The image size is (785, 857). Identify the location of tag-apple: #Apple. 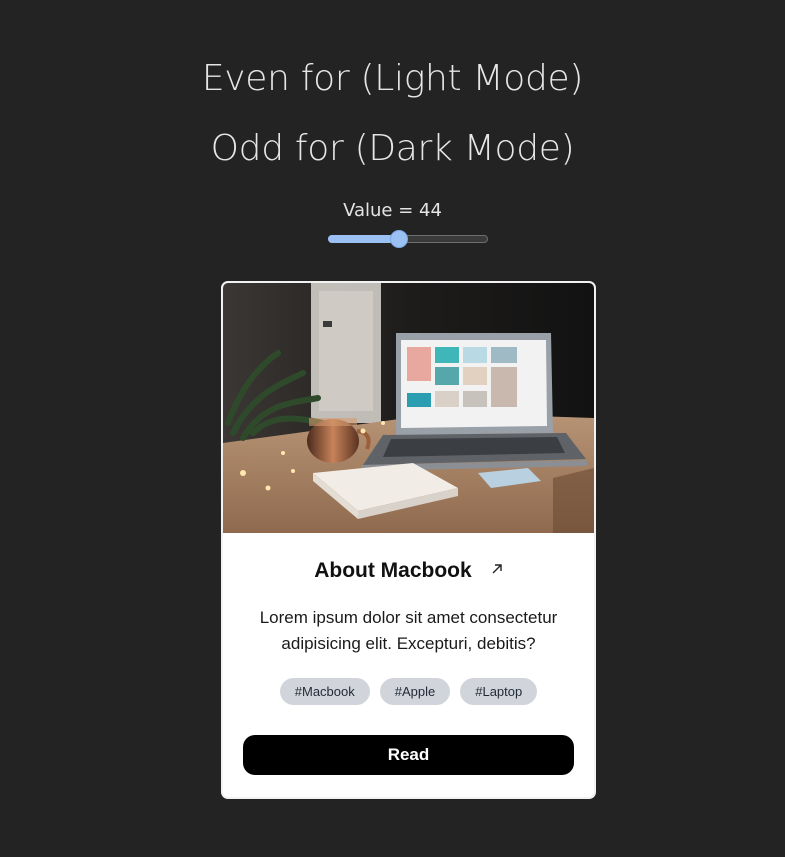
(415, 691).